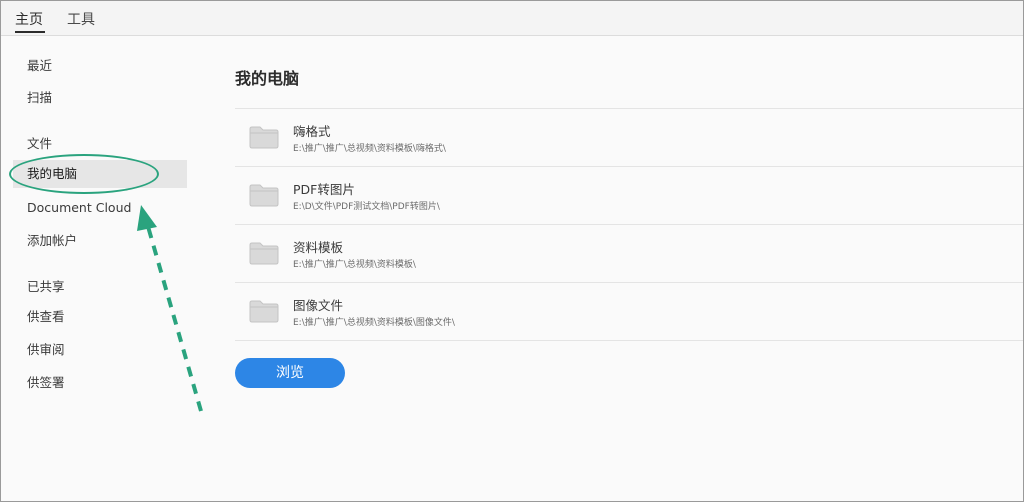  I want to click on folder-name: PDF转图片, so click(324, 189).